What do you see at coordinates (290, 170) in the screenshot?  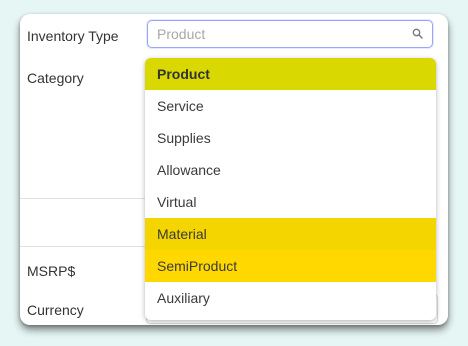 I see `dropdown-option-allowance: Allowance` at bounding box center [290, 170].